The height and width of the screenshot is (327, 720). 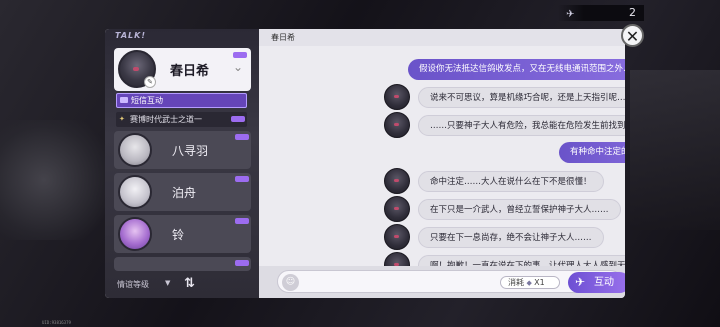 I want to click on message-icon, so click(x=124, y=100).